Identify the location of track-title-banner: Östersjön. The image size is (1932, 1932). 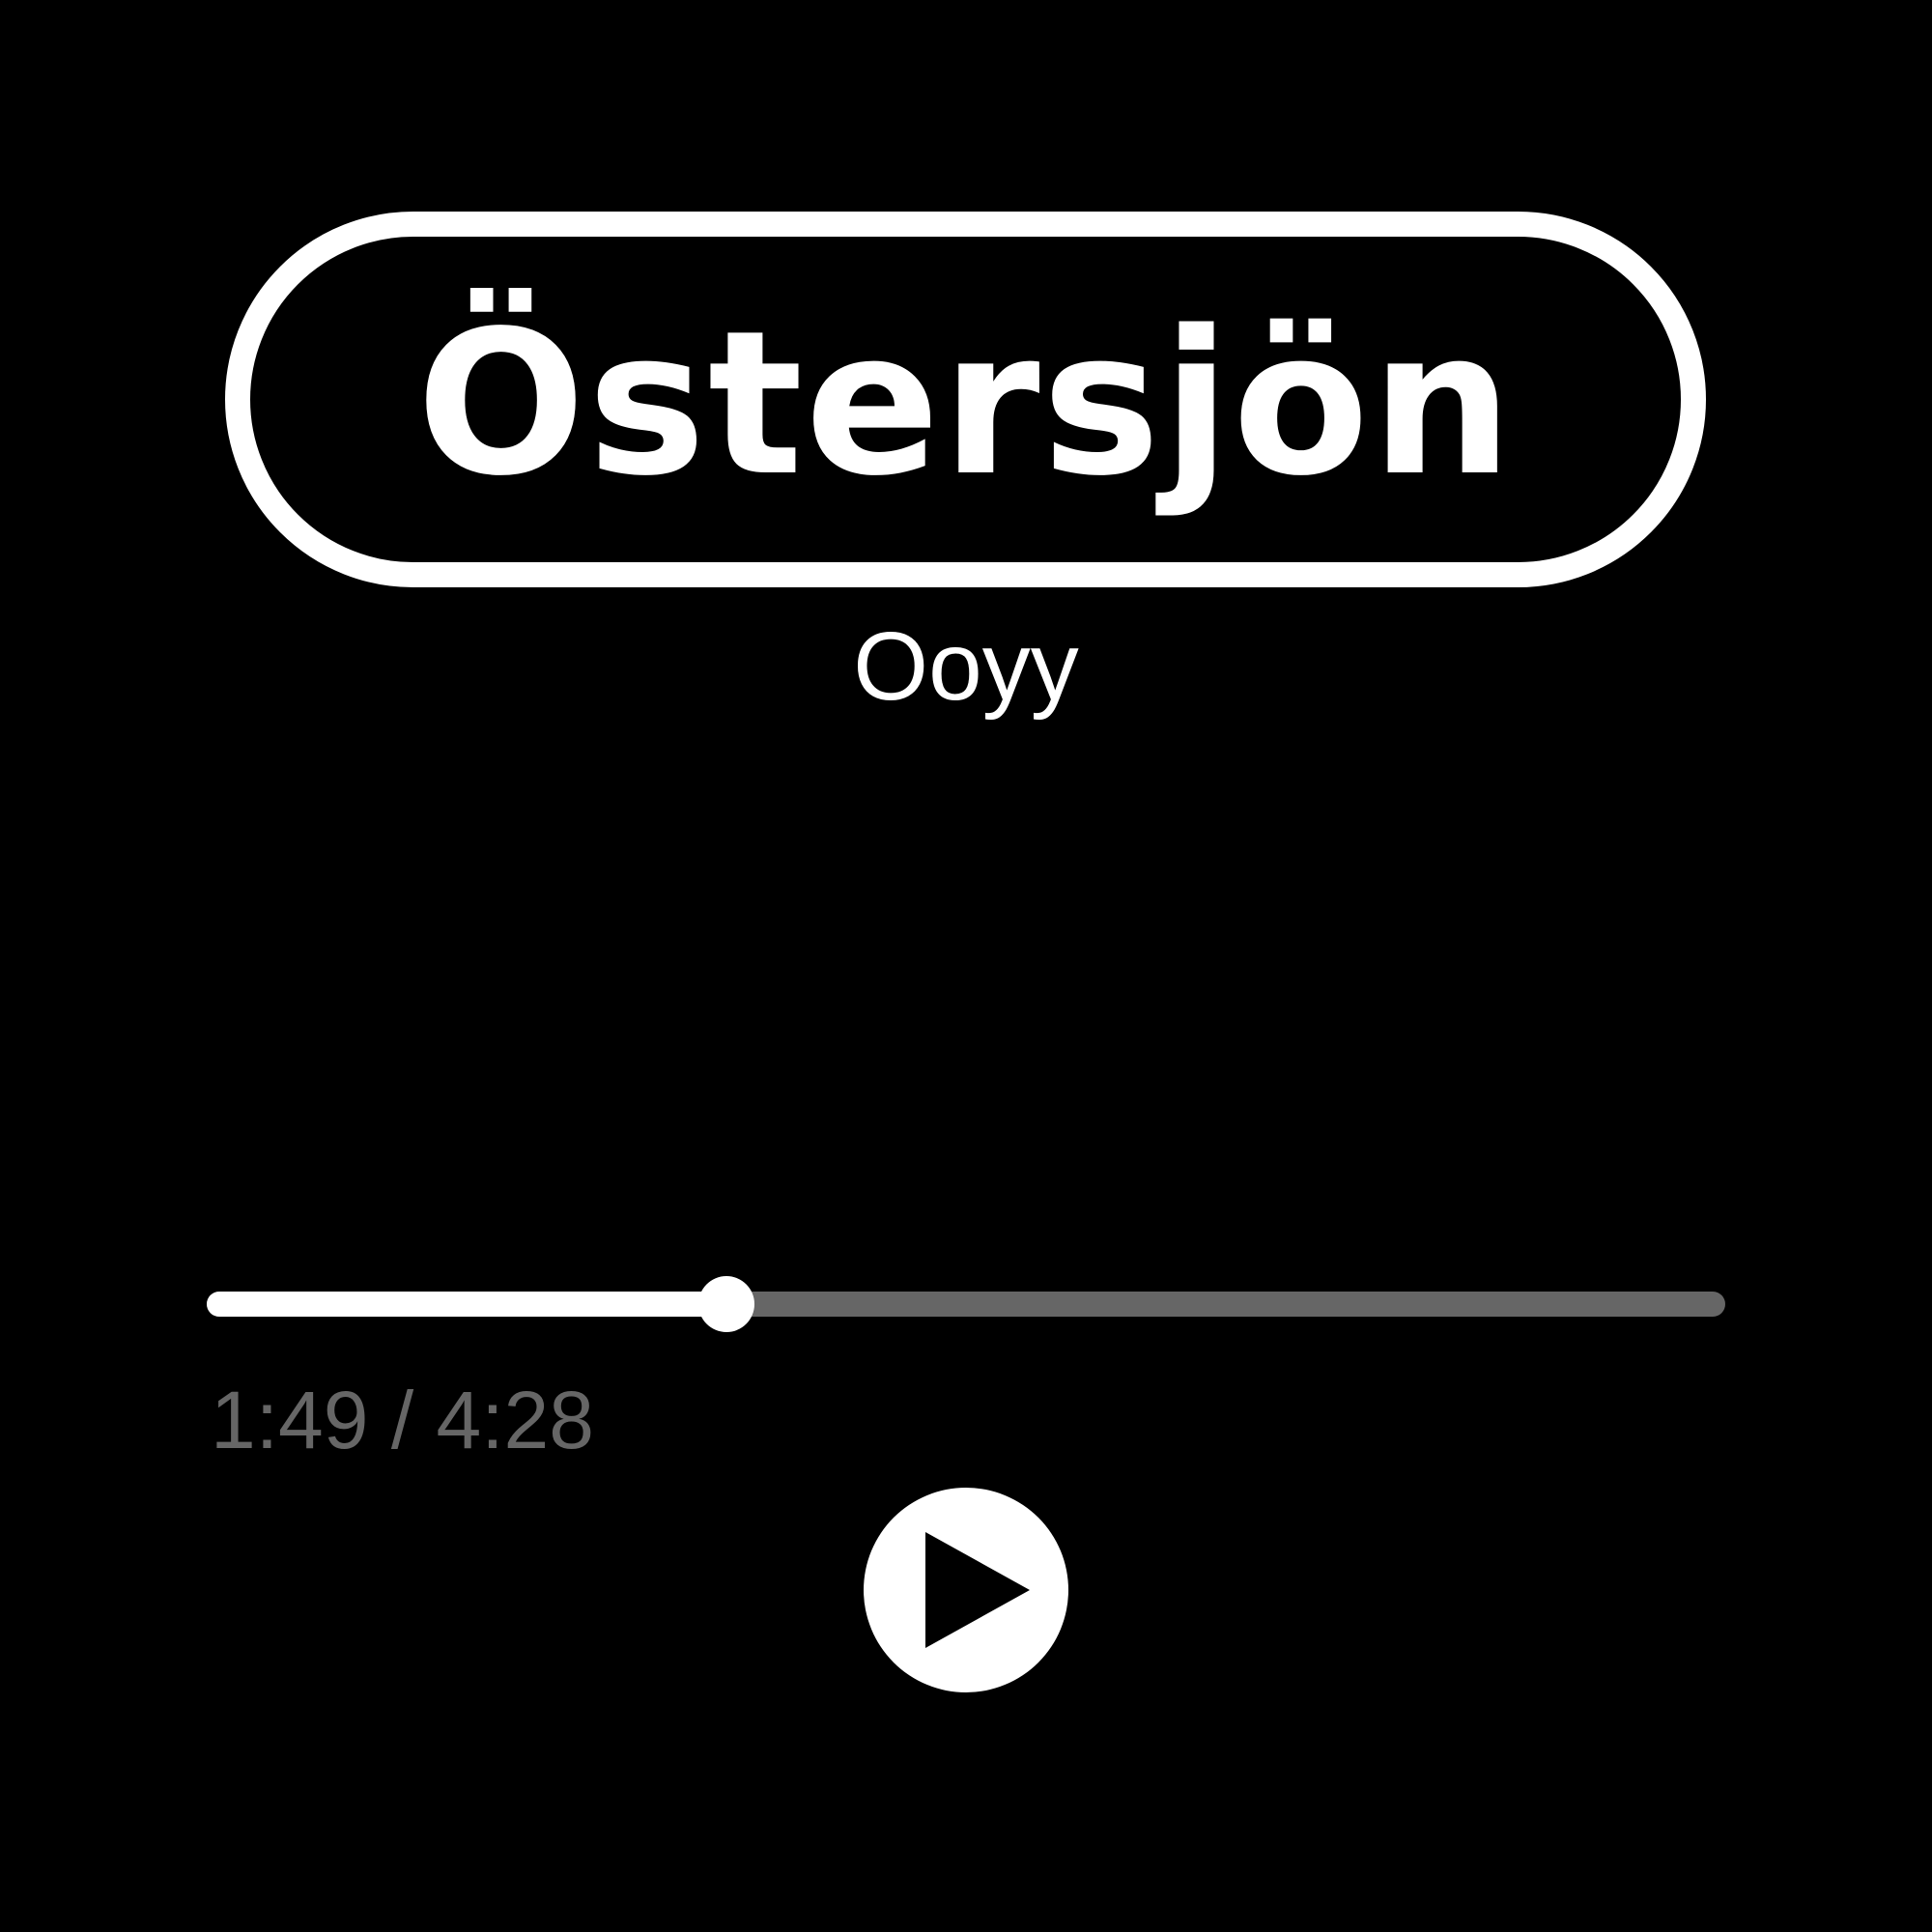
(965, 399).